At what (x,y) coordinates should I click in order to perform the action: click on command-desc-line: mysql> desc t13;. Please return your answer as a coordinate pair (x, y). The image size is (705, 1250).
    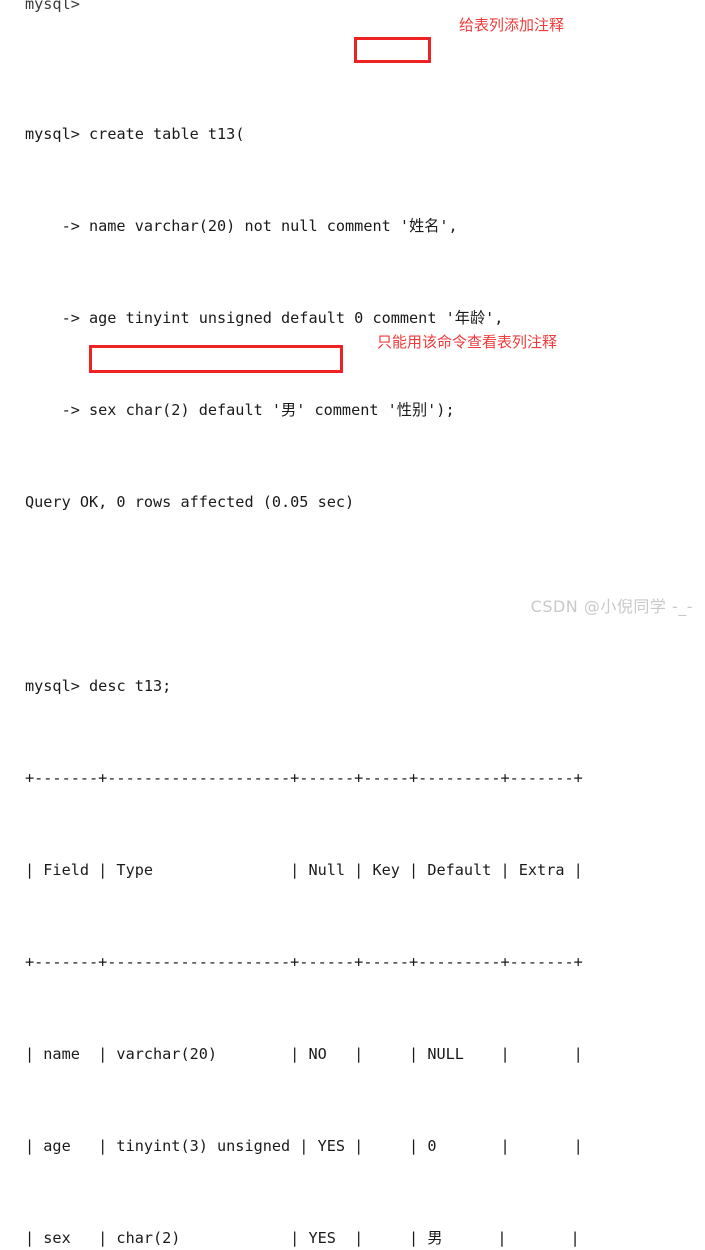
    Looking at the image, I should click on (308, 686).